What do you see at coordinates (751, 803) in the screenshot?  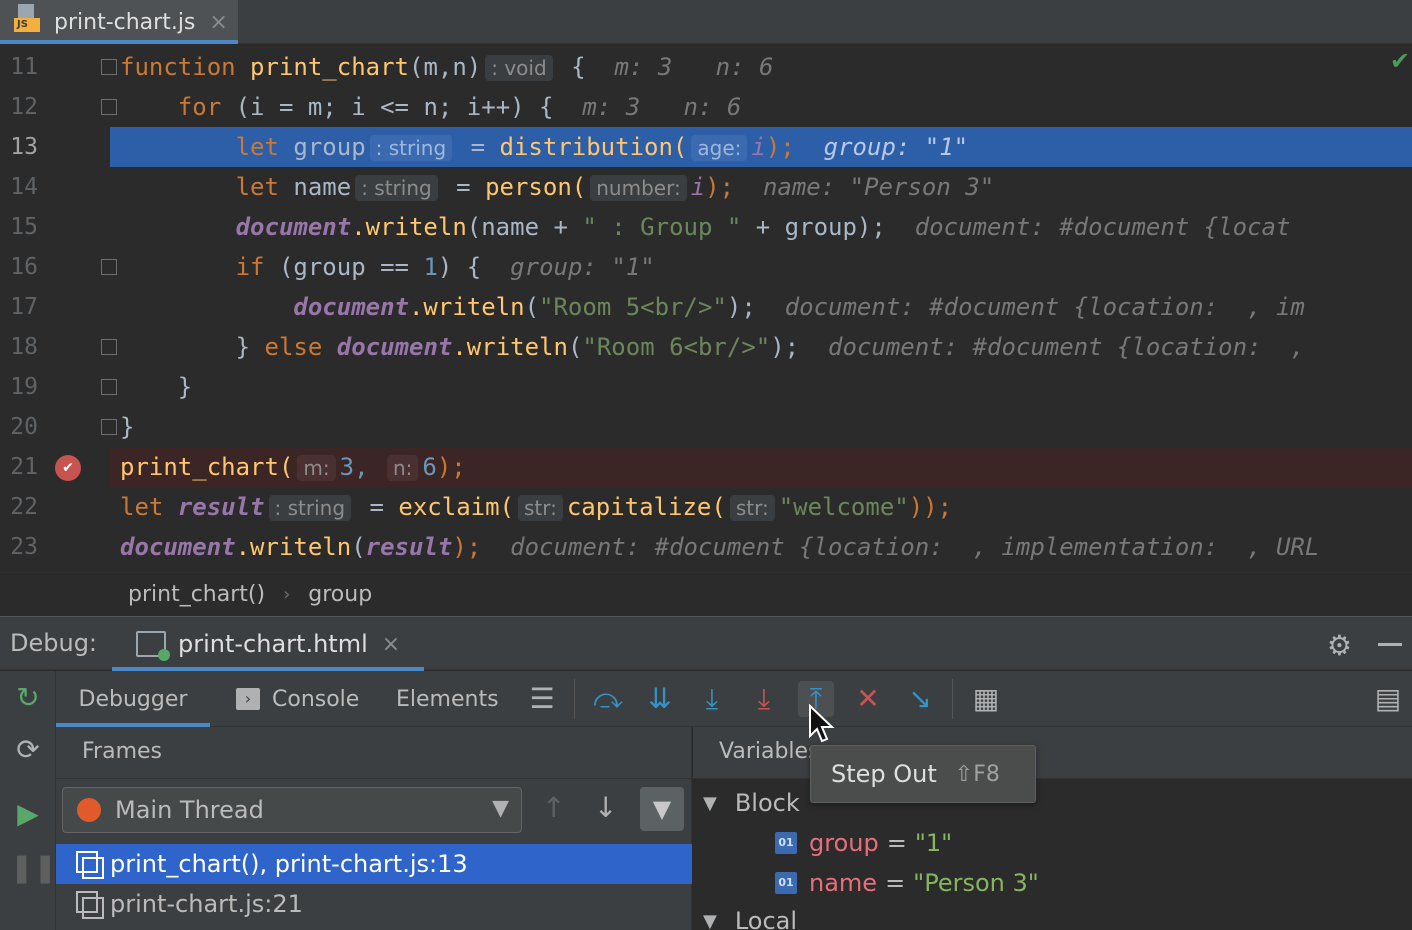 I see `variables-group-block: ▼ Block` at bounding box center [751, 803].